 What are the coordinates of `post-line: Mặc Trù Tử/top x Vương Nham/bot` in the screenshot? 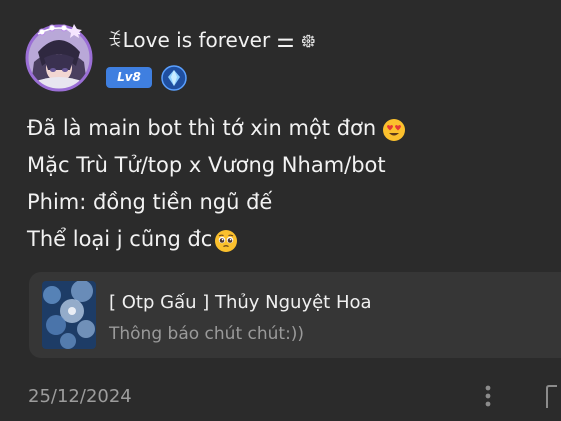 It's located at (289, 165).